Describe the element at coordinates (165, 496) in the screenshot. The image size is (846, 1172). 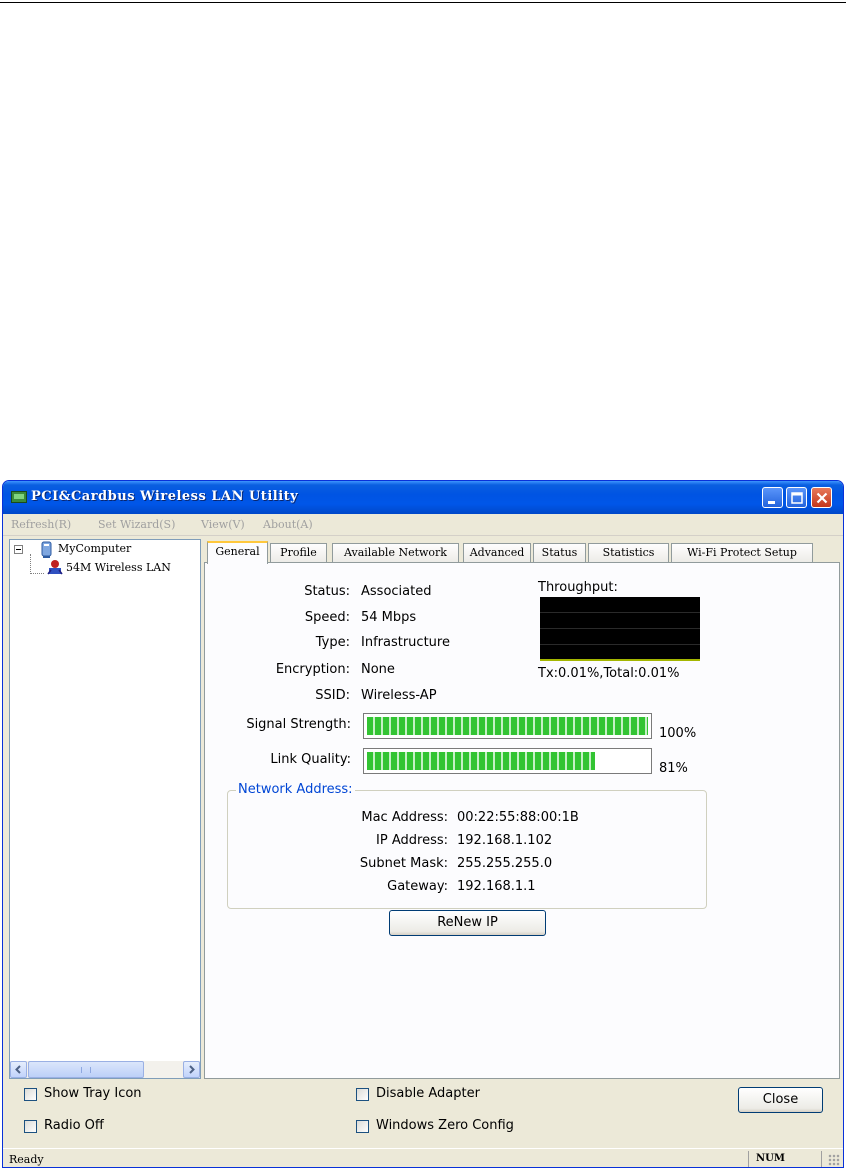
I see `window-title: PCI&Cardbus Wireless LAN Utility` at that location.